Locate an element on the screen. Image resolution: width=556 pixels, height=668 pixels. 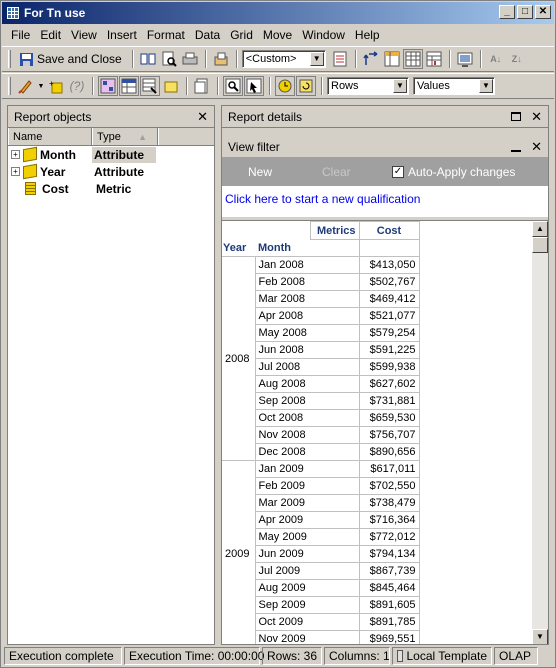
graph-grid-icon is located at coordinates (434, 59).